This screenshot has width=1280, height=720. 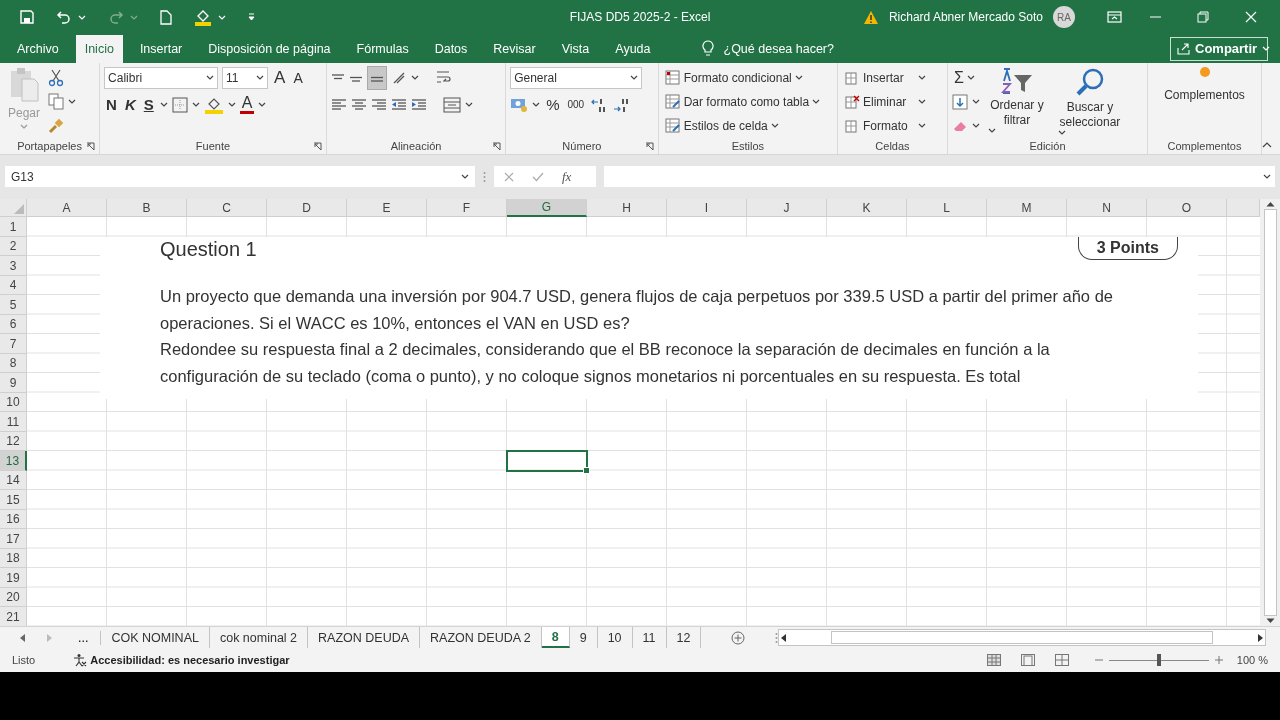 What do you see at coordinates (80, 660) in the screenshot?
I see `accessibility-icon` at bounding box center [80, 660].